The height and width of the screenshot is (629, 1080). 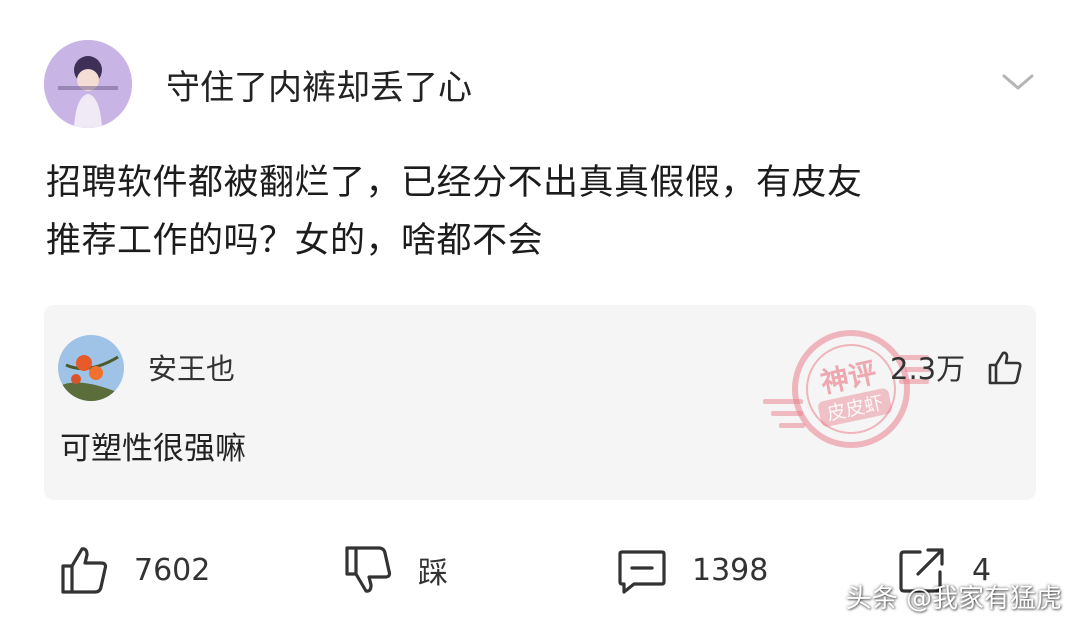 I want to click on post-content-line: 推荐工作的吗？女的，啥都不会, so click(x=295, y=241).